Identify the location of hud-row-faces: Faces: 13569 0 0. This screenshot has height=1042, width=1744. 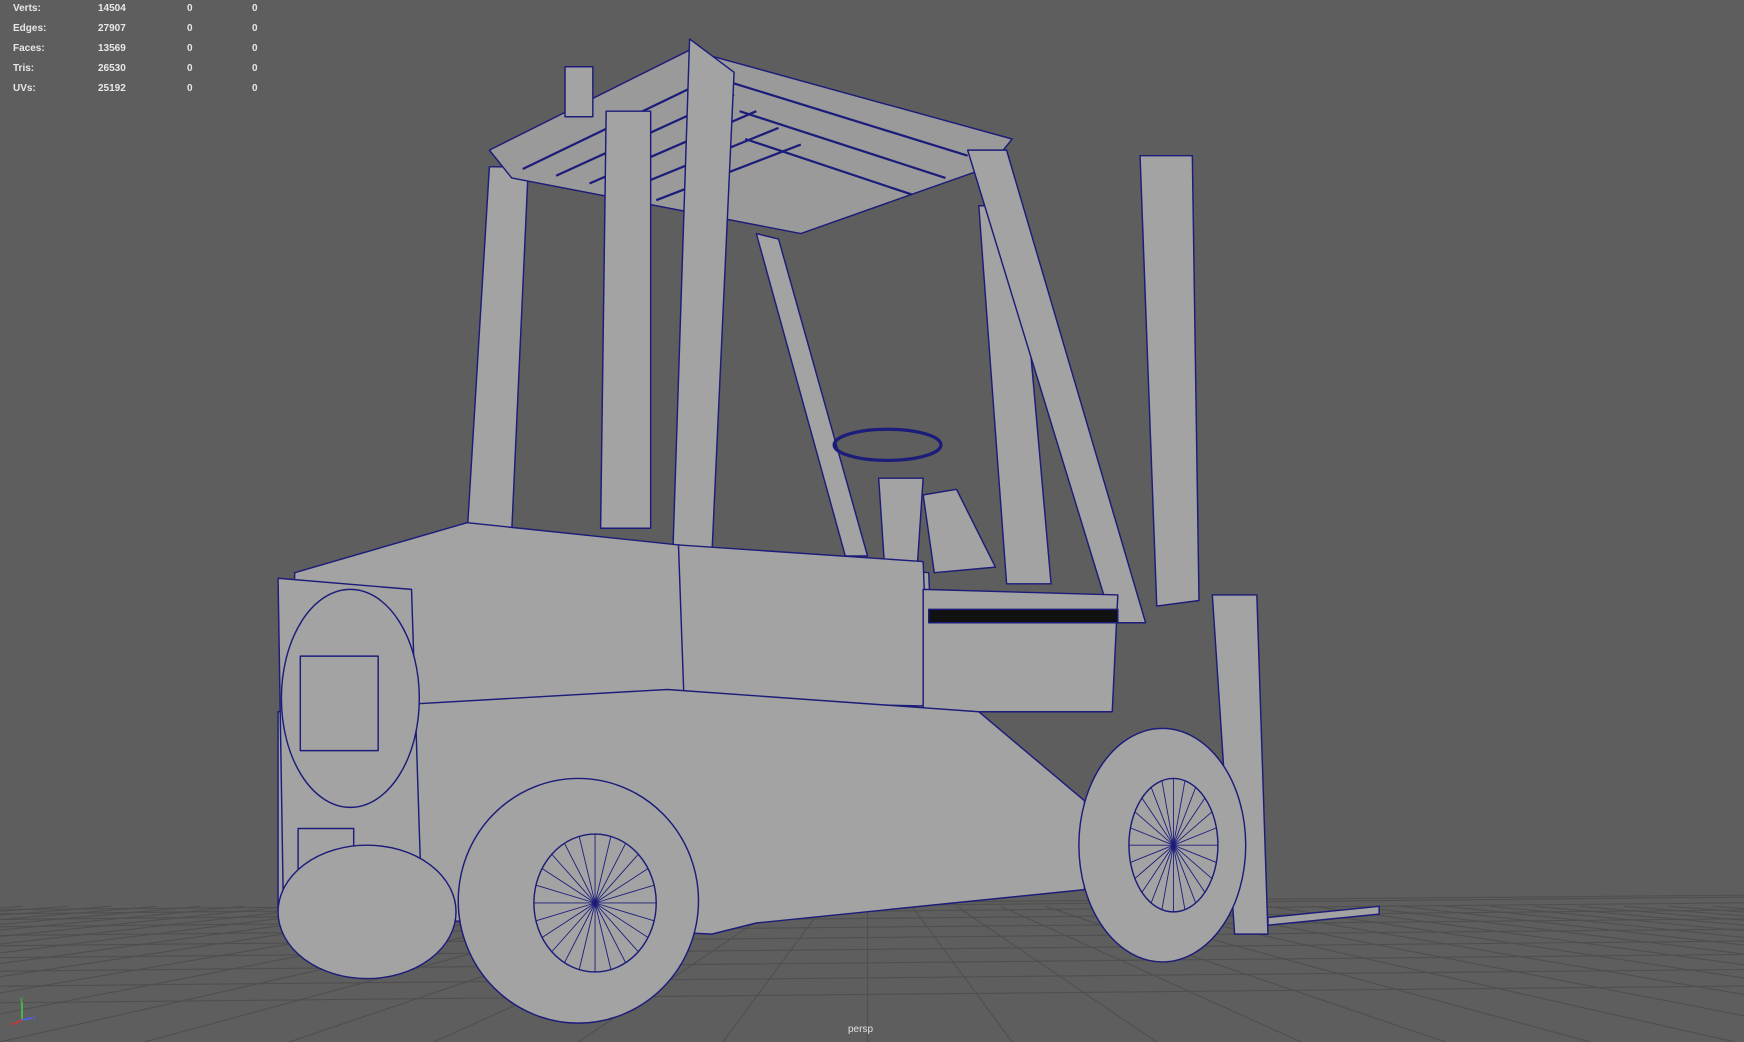
(135, 48).